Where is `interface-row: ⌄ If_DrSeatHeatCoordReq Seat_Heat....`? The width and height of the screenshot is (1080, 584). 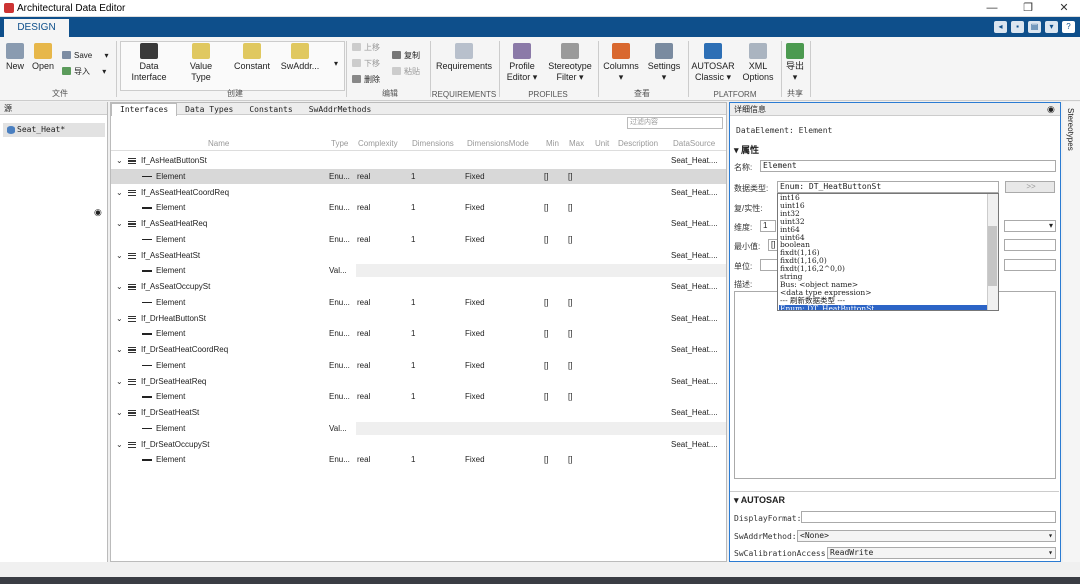 interface-row: ⌄ If_DrSeatHeatCoordReq Seat_Heat.... is located at coordinates (418, 349).